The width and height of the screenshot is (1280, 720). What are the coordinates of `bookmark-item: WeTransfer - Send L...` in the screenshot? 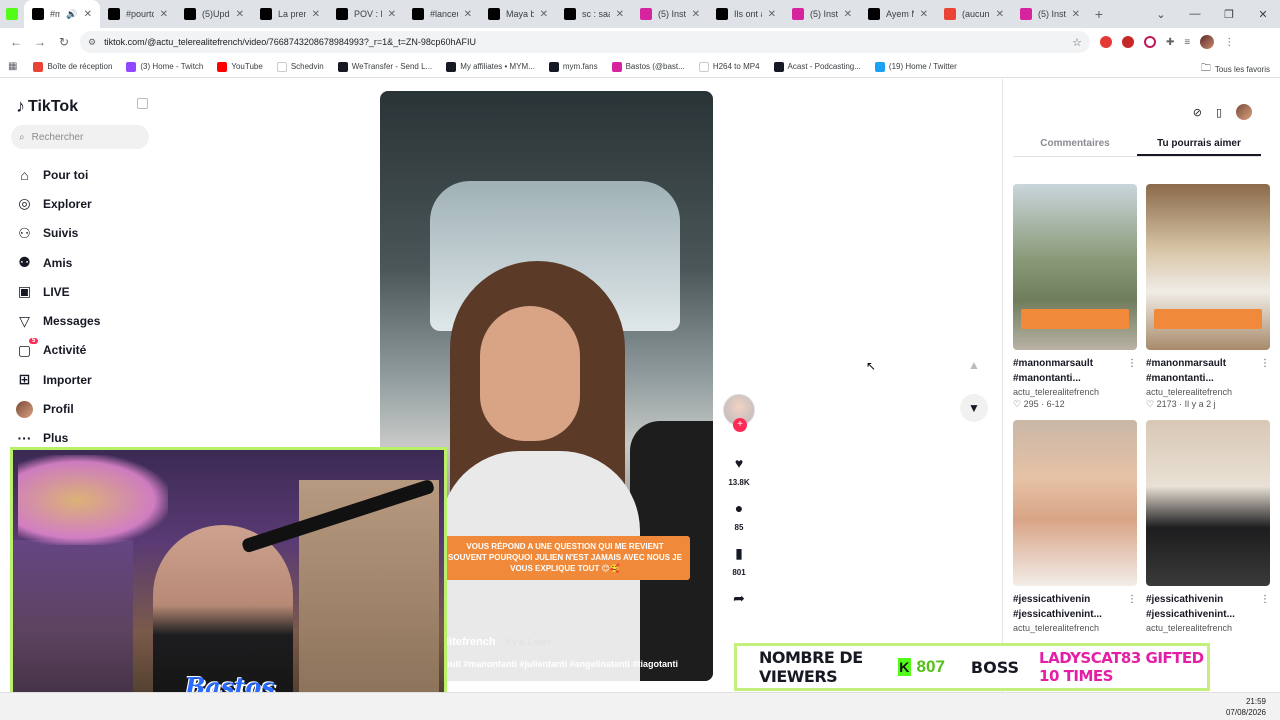 It's located at (384, 66).